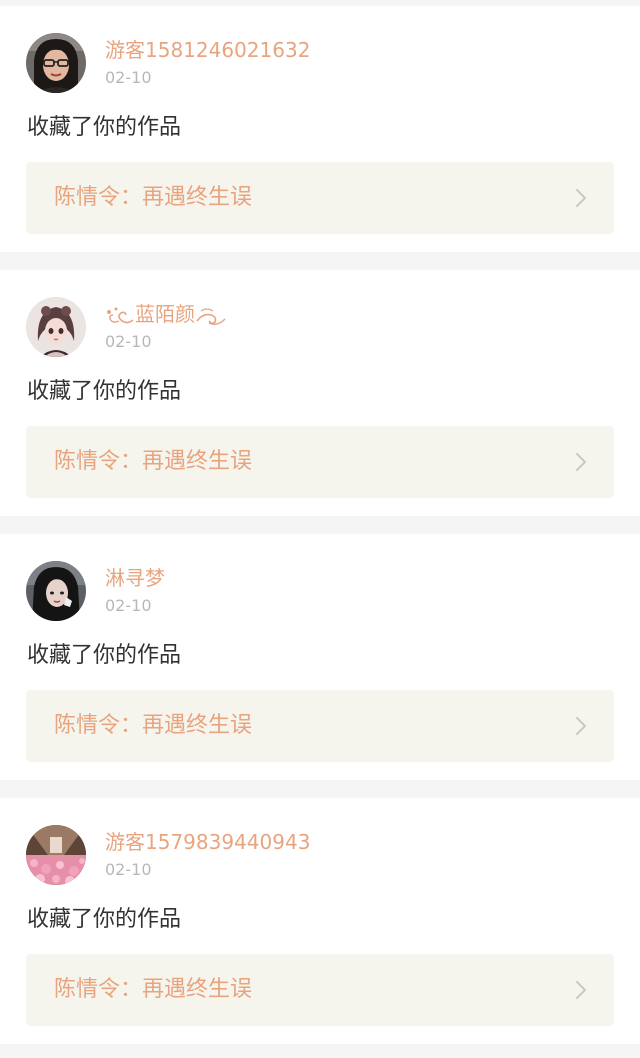  What do you see at coordinates (207, 842) in the screenshot?
I see `username: 游客1579839440943` at bounding box center [207, 842].